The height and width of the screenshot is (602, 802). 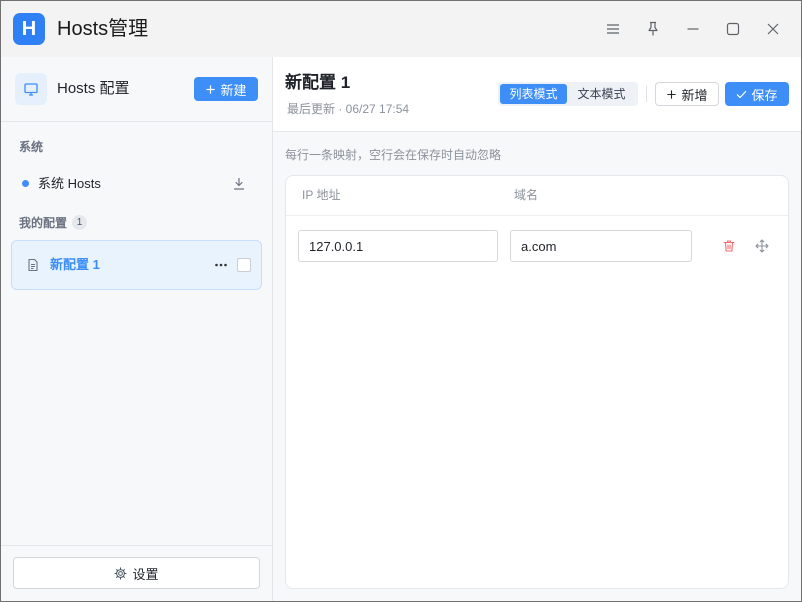 What do you see at coordinates (31, 147) in the screenshot?
I see `system-section-label: 系统` at bounding box center [31, 147].